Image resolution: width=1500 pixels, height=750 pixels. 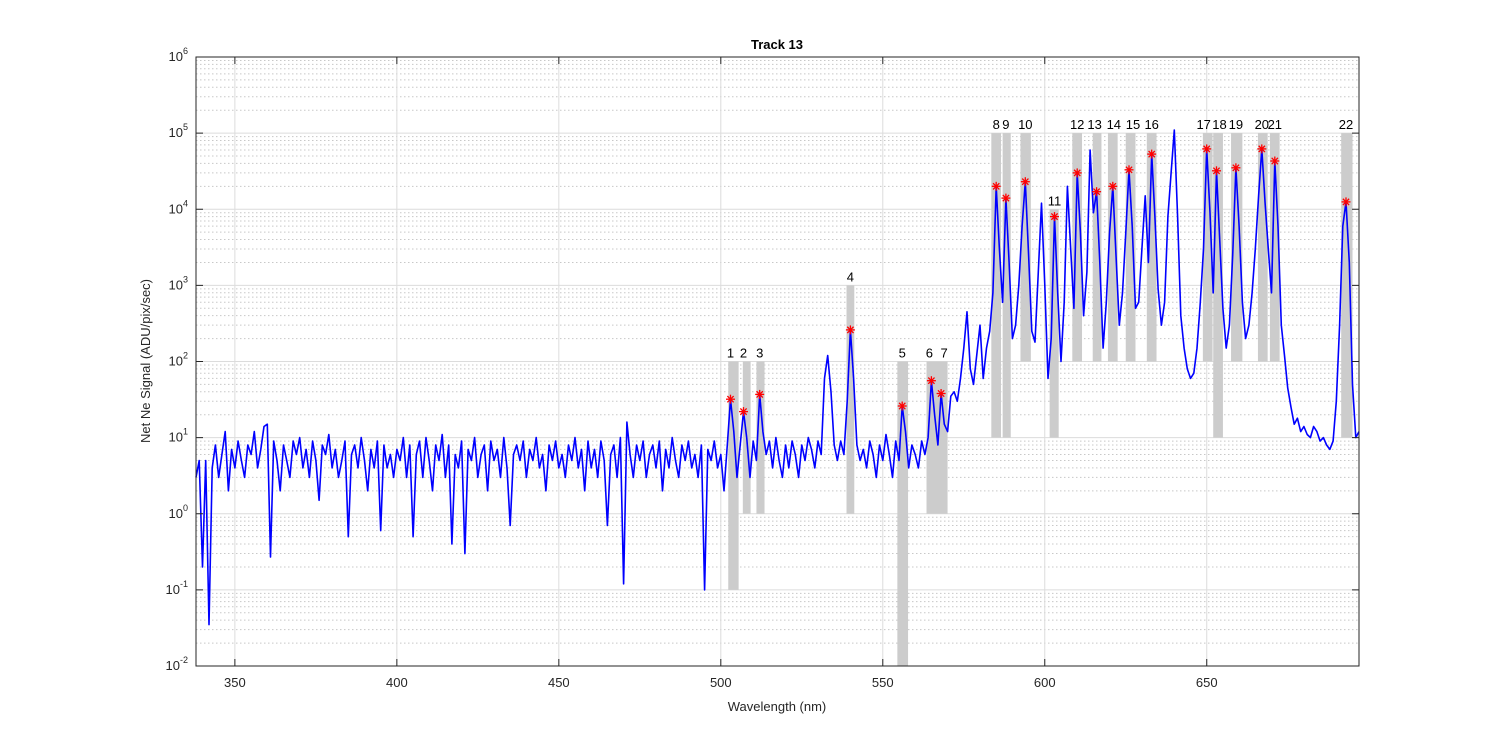 I want to click on peak-label: 14, so click(x=1114, y=124).